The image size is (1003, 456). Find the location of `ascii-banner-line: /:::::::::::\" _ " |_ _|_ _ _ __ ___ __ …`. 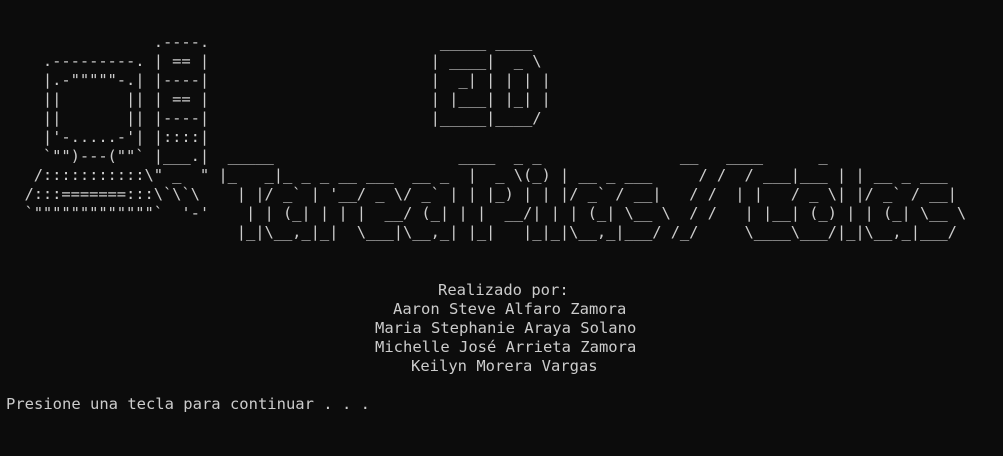

ascii-banner-line: /:::::::::::\" _ " |_ _|_ _ _ __ ___ __ … is located at coordinates (477, 175).